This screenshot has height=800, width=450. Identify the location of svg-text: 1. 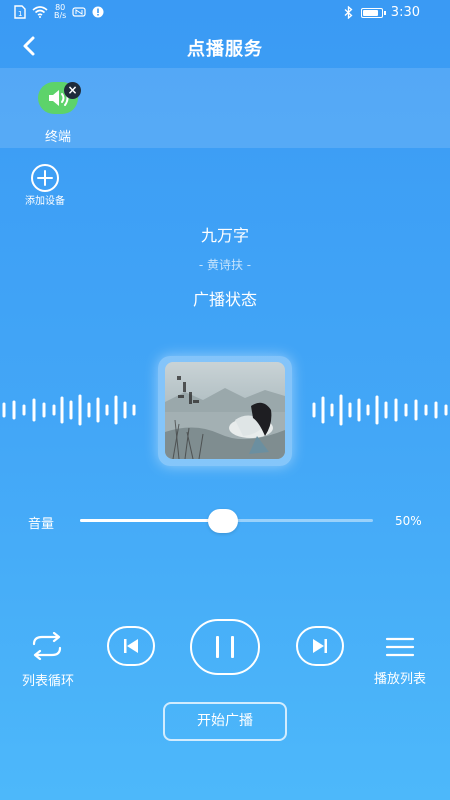
(20, 14).